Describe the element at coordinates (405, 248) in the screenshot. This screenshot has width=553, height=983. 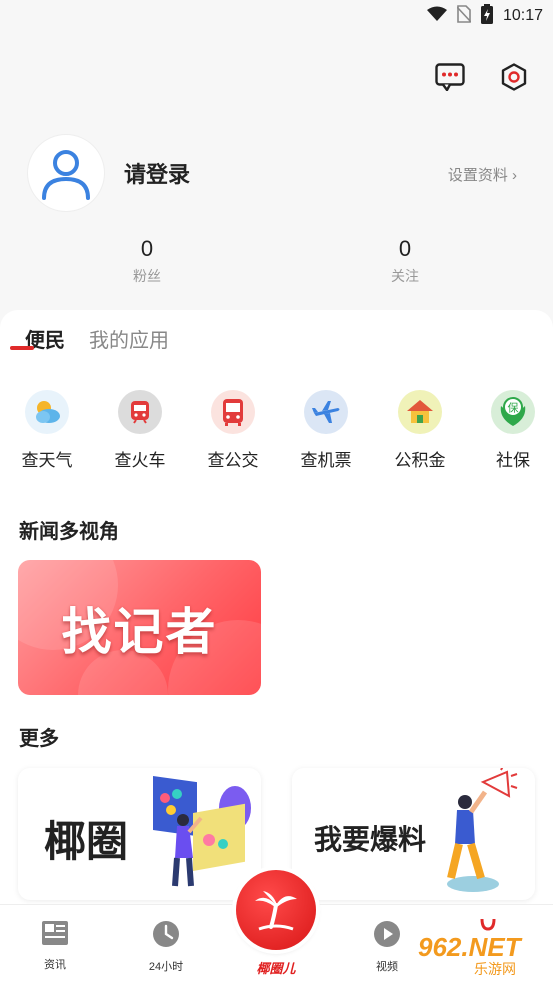
I see `following-count: 0` at that location.